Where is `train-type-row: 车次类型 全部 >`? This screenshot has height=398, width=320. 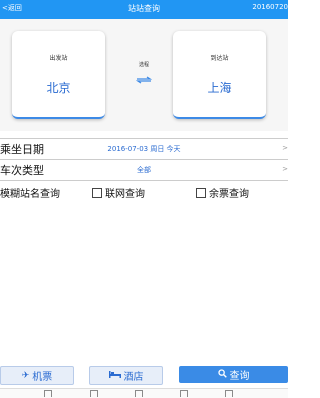 train-type-row: 车次类型 全部 > is located at coordinates (144, 170).